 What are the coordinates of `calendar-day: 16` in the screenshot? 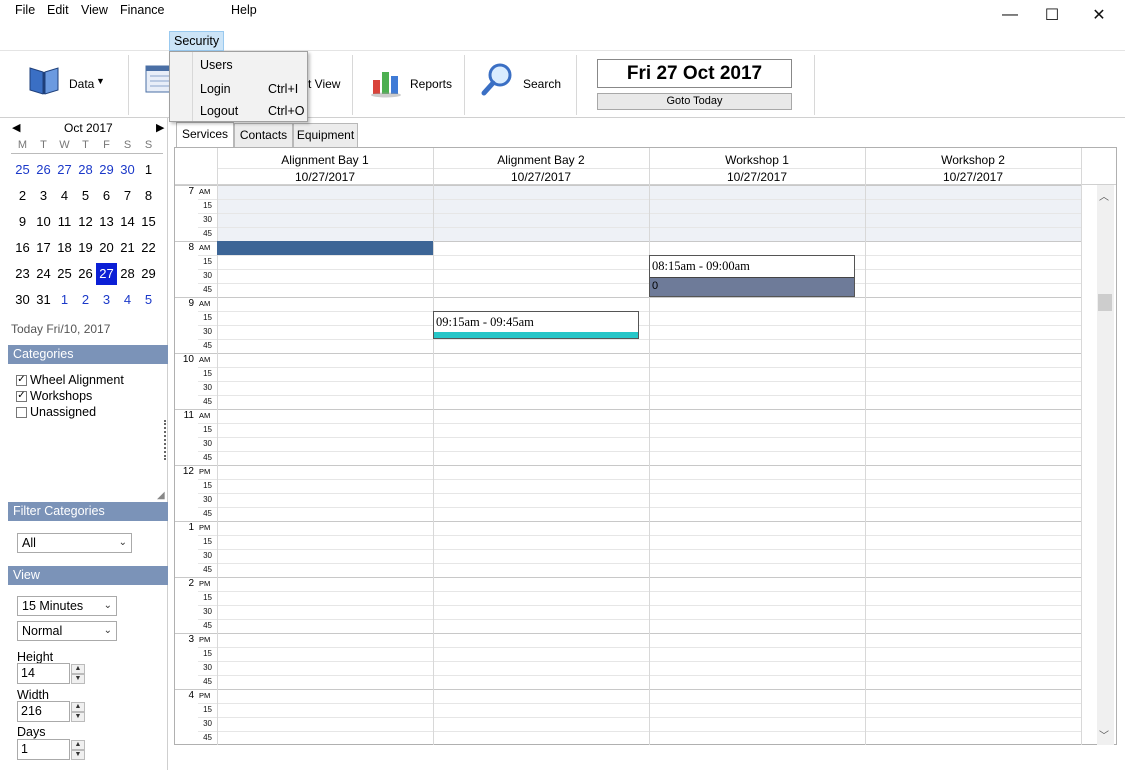 It's located at (22, 248).